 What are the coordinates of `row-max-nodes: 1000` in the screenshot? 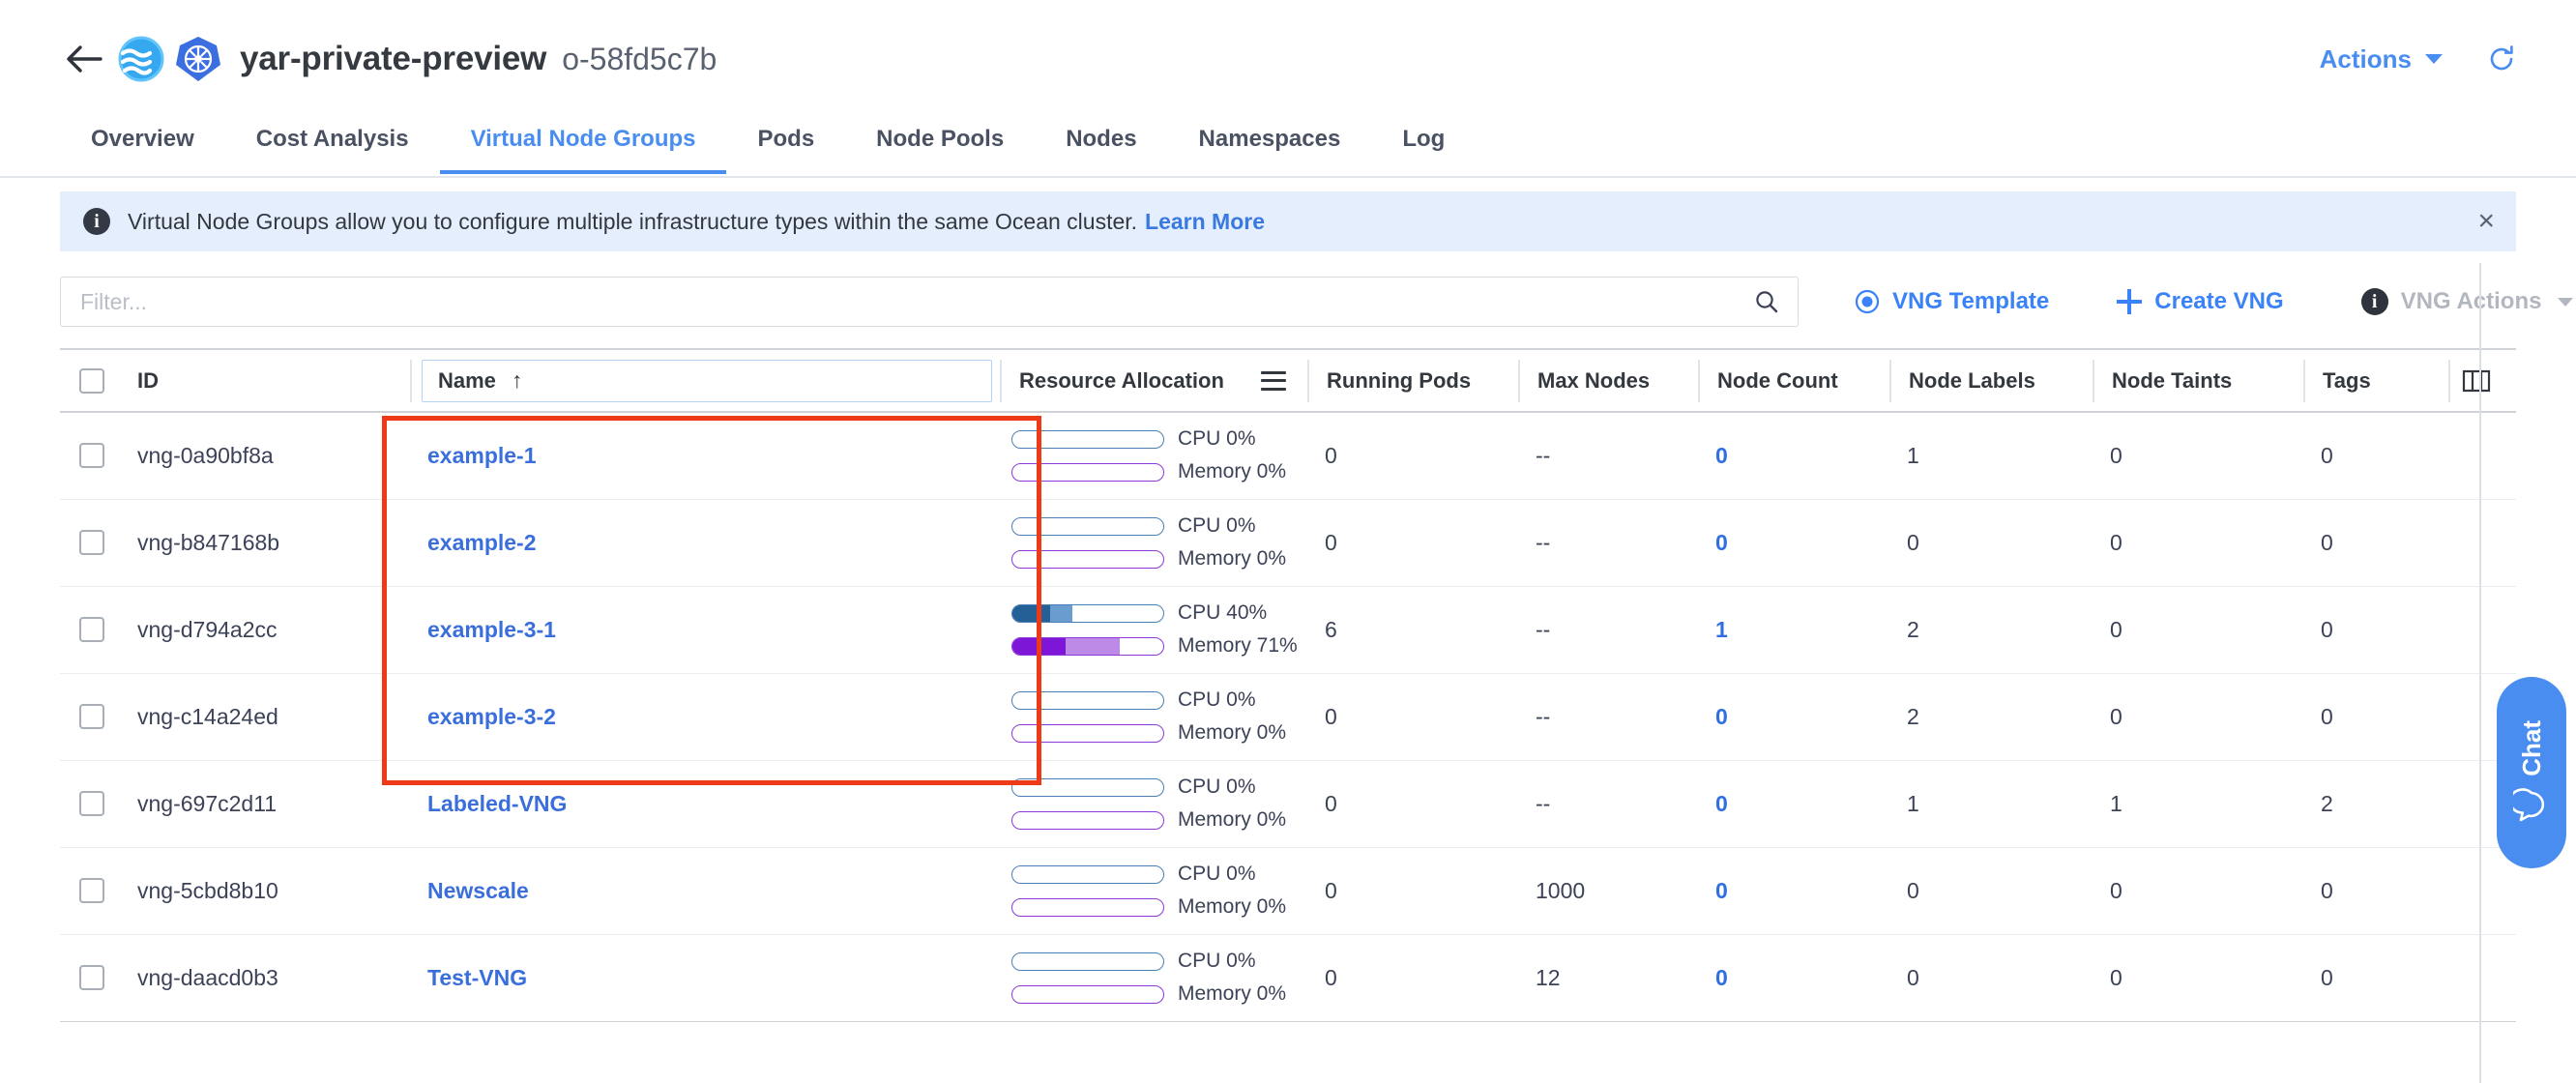 It's located at (1561, 890).